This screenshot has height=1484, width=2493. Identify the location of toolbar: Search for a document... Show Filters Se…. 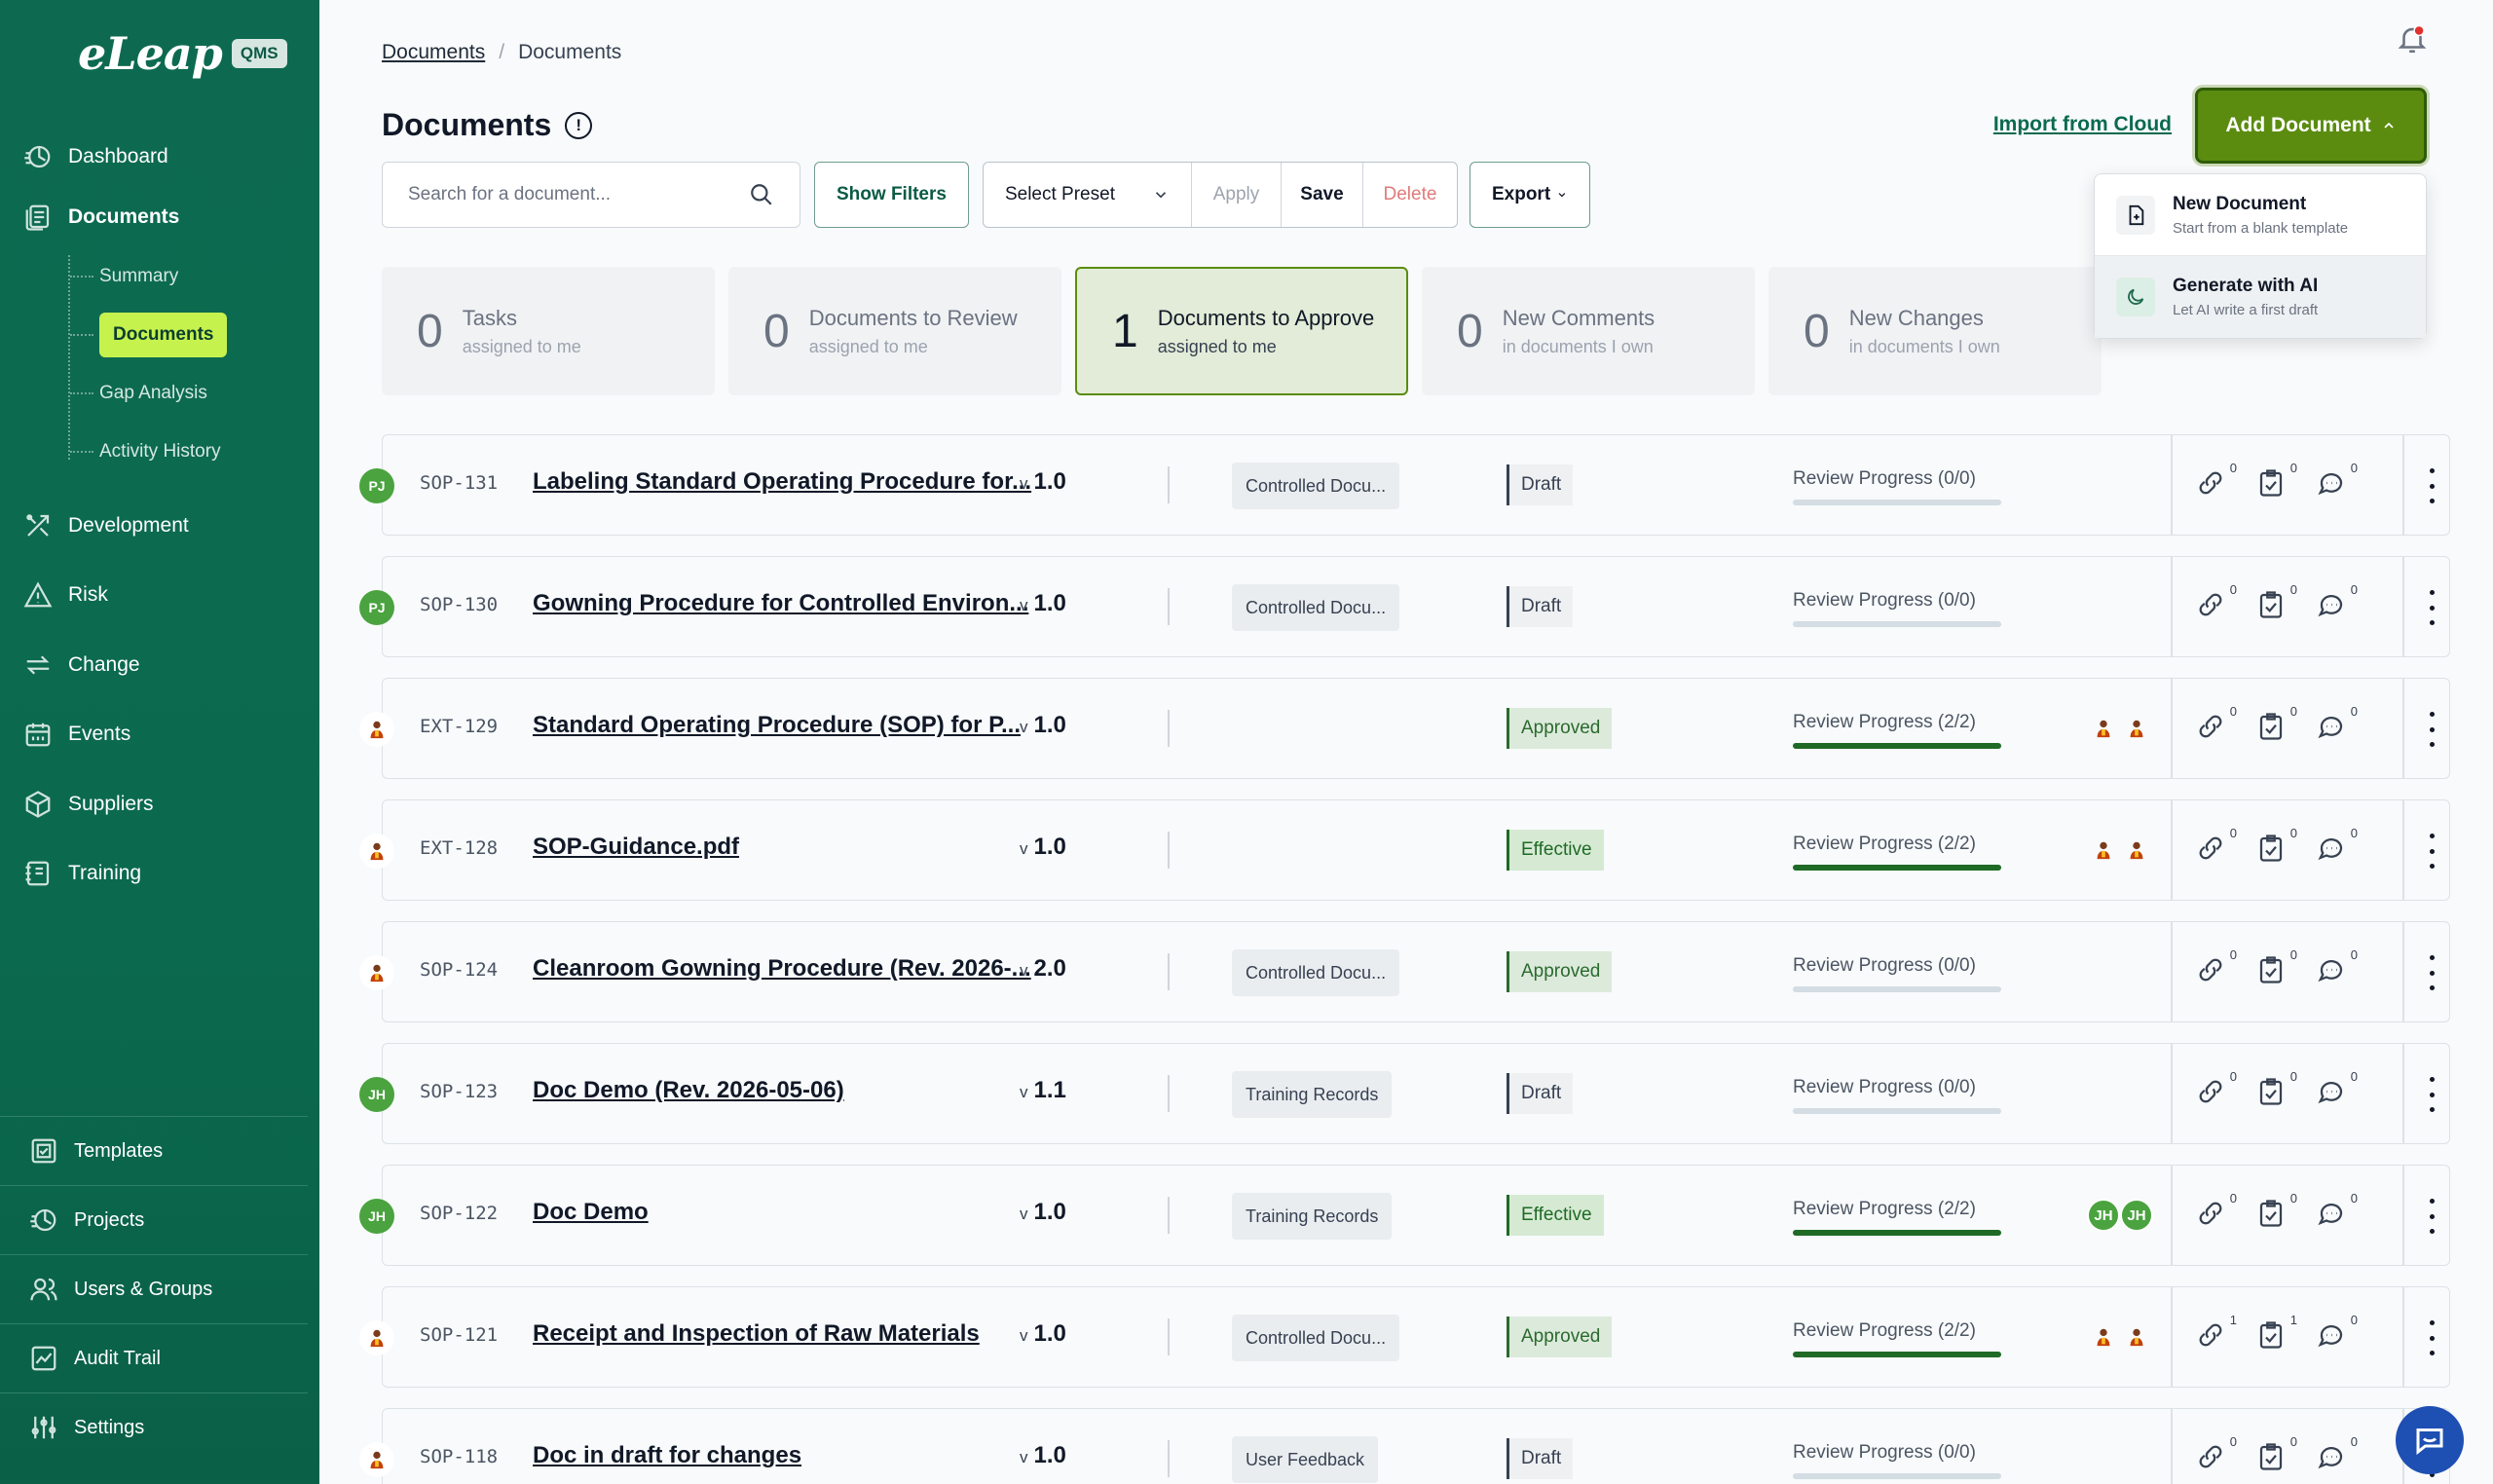
(986, 195).